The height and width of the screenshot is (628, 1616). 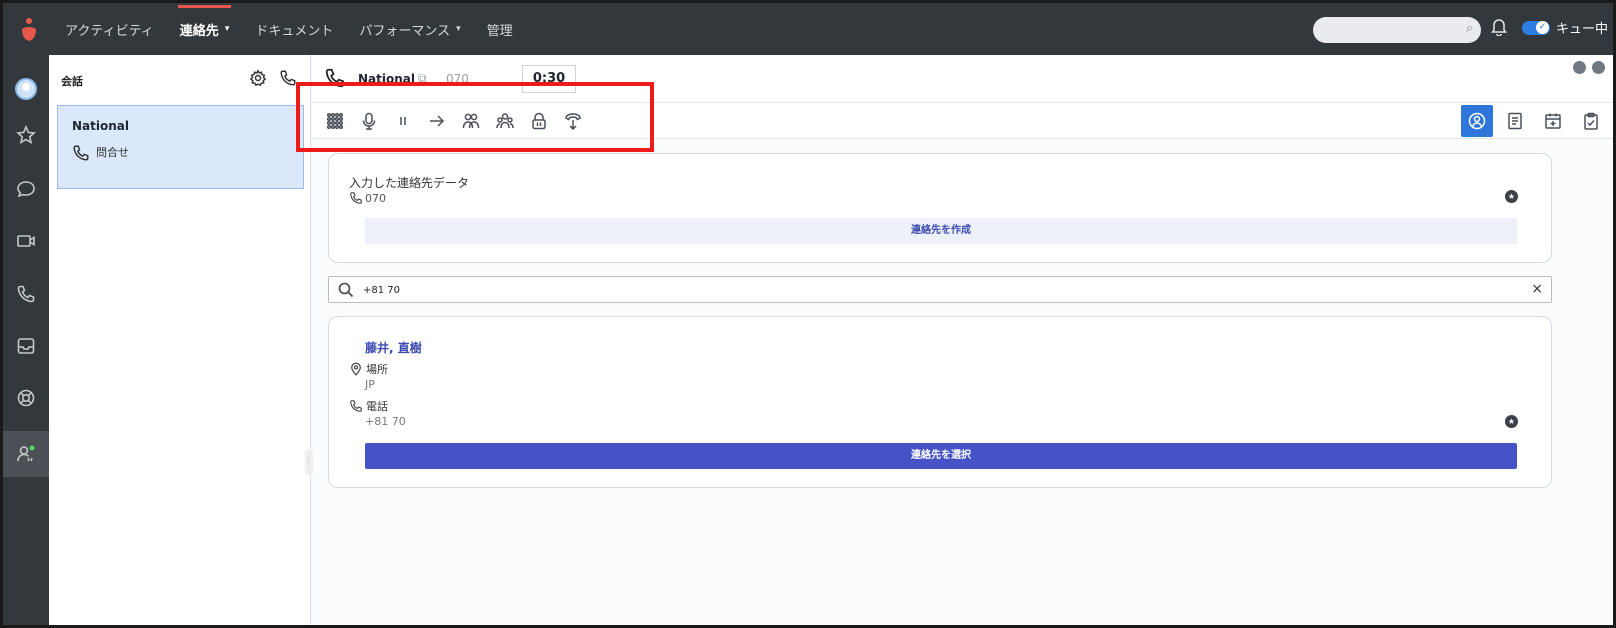 I want to click on nav-performance: パフォーマンス ▾, so click(x=409, y=29).